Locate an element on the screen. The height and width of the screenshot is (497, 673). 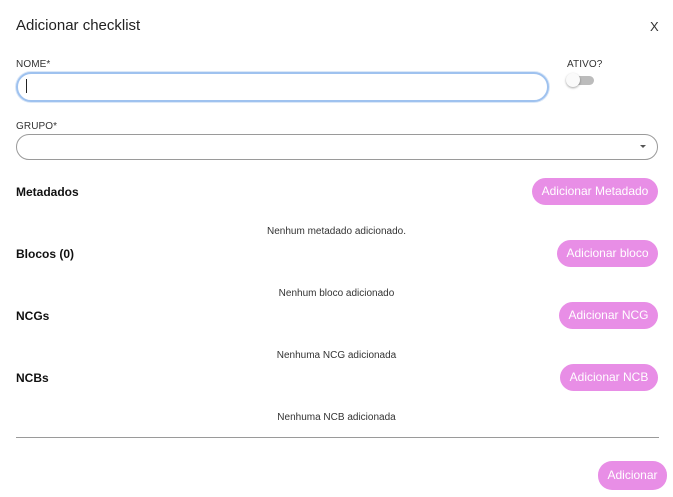
metadados-empty-message: Nenhum metadado adicionado. is located at coordinates (336, 231).